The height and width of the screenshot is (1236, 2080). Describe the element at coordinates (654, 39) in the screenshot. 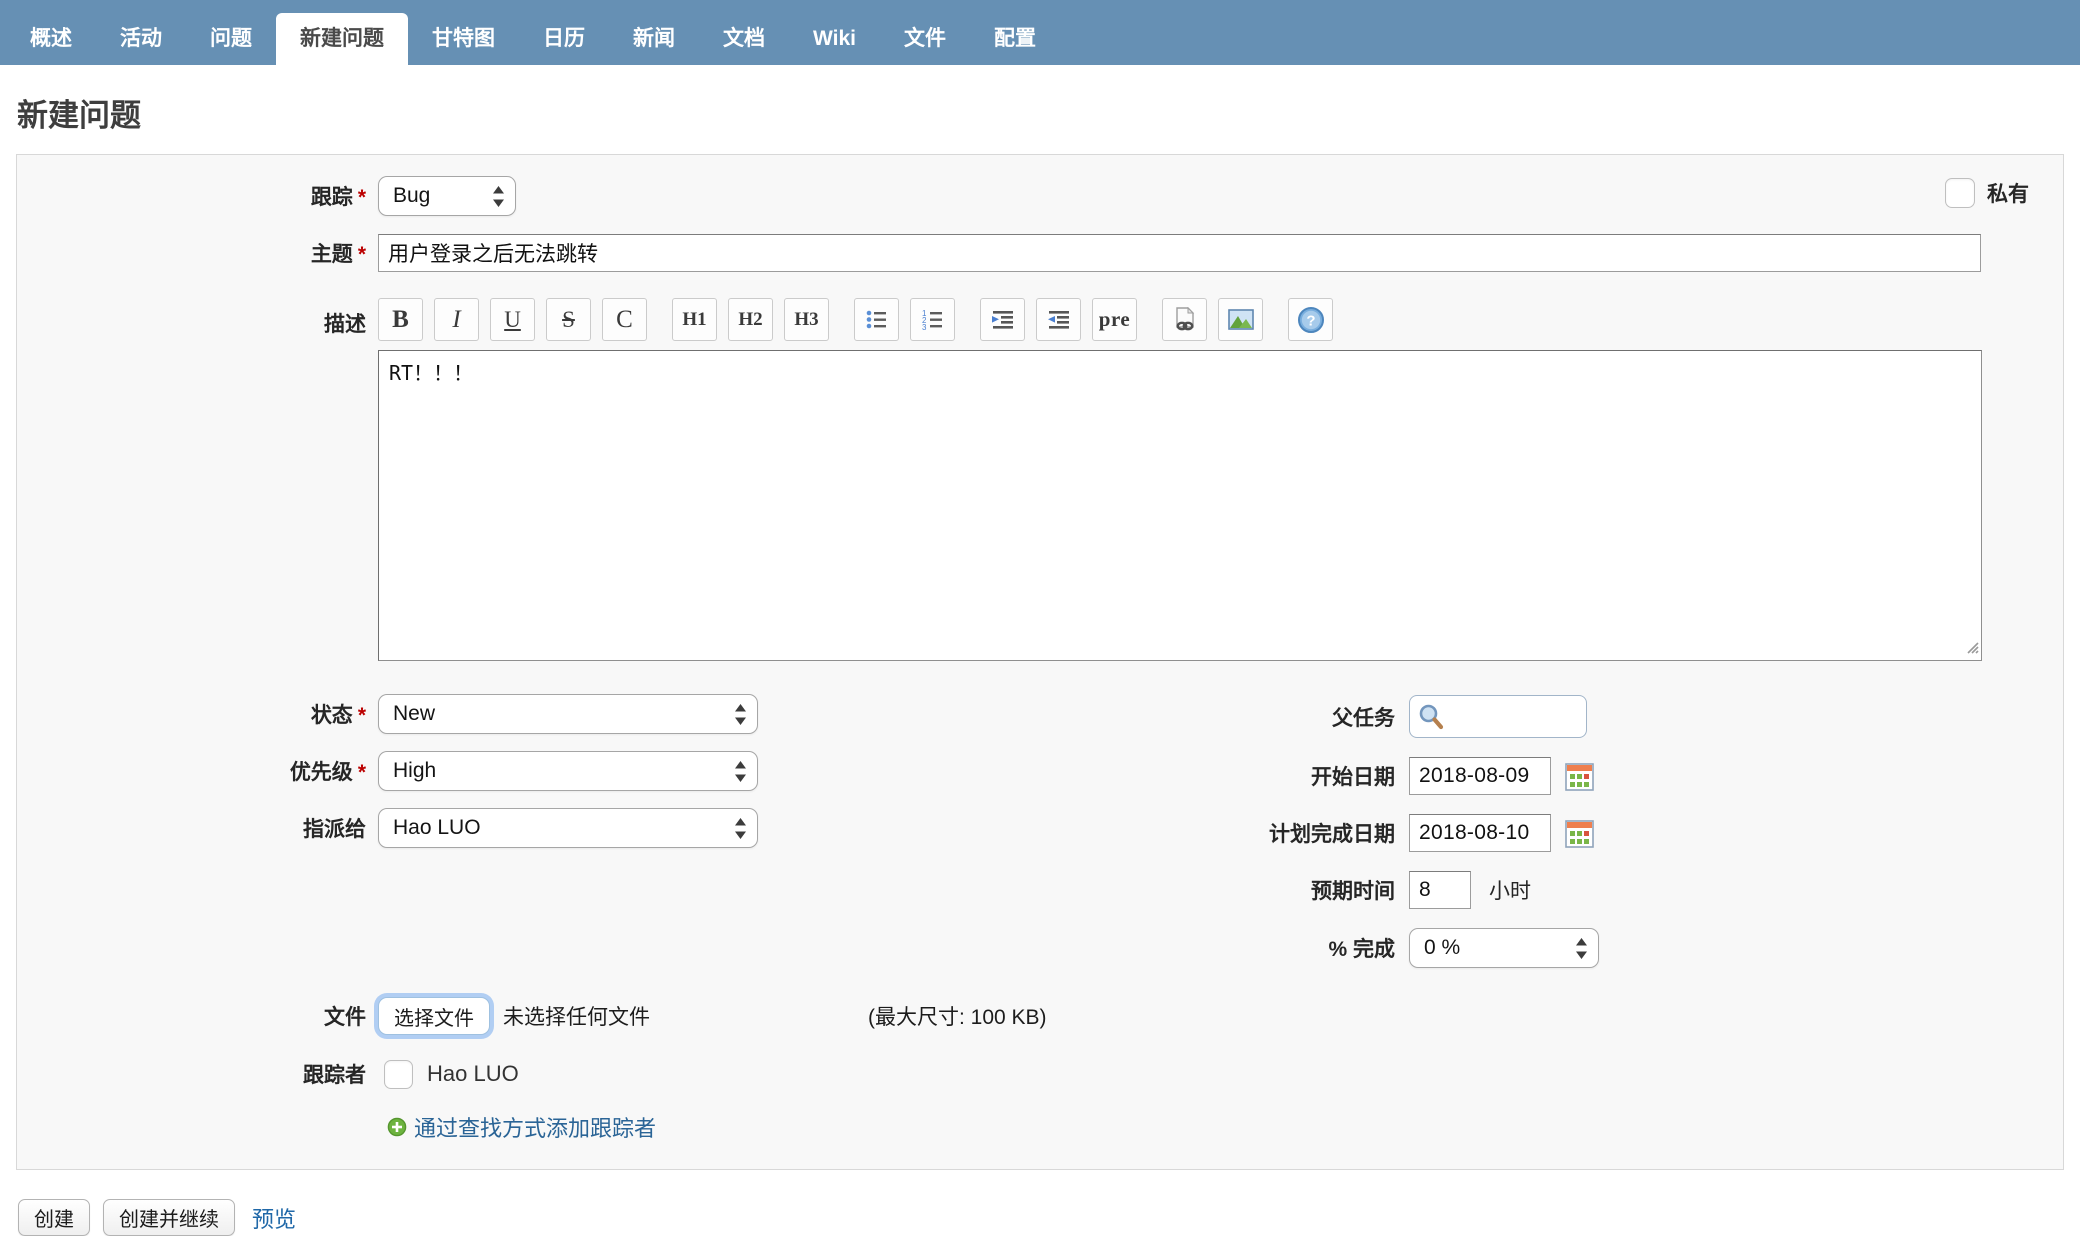

I see `tab-news: 新闻` at that location.